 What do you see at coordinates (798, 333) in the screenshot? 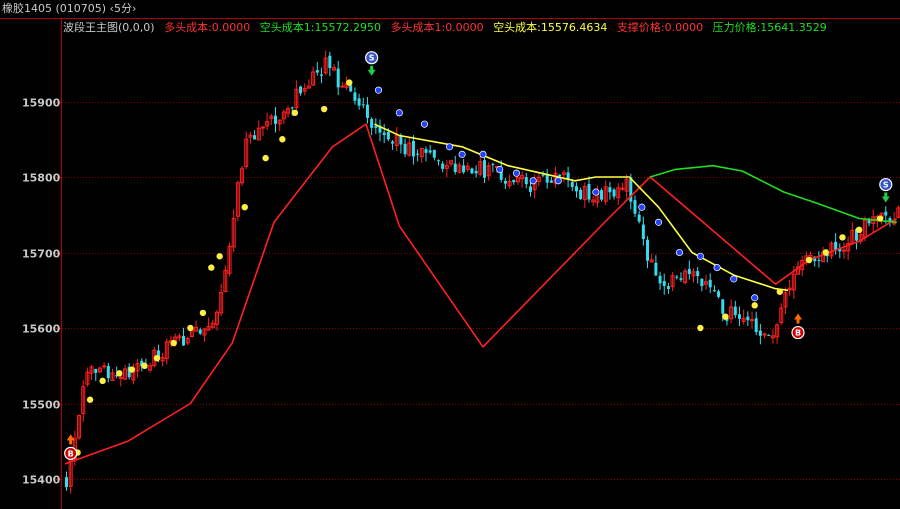
I see `marker-label: B` at bounding box center [798, 333].